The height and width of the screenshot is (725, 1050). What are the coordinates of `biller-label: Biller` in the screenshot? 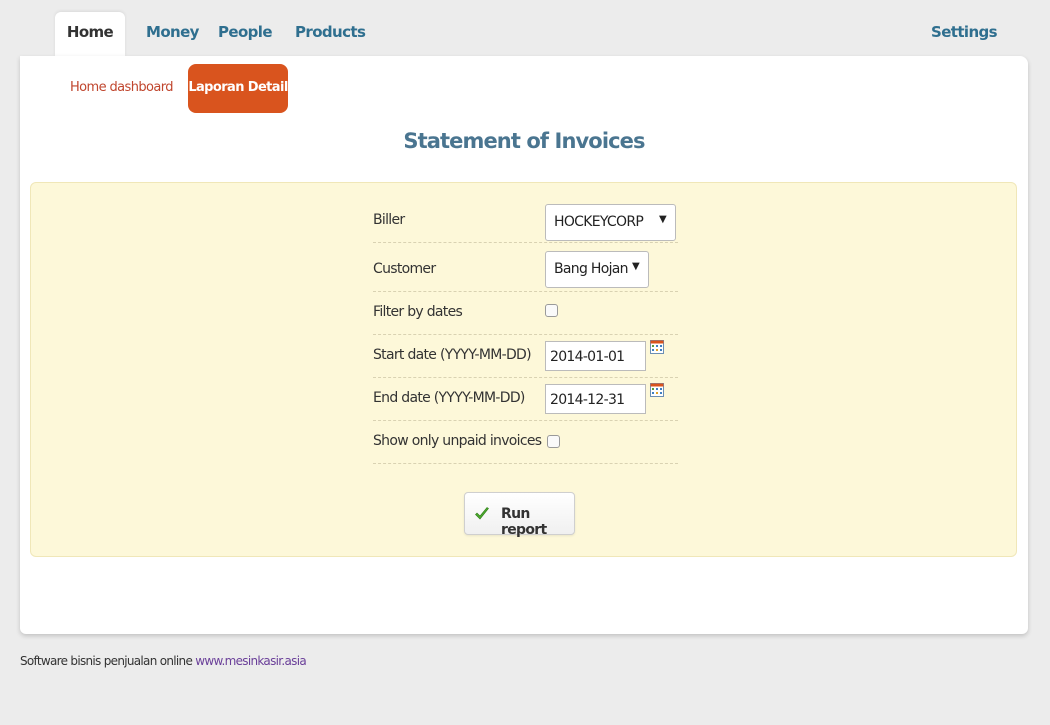 It's located at (389, 220).